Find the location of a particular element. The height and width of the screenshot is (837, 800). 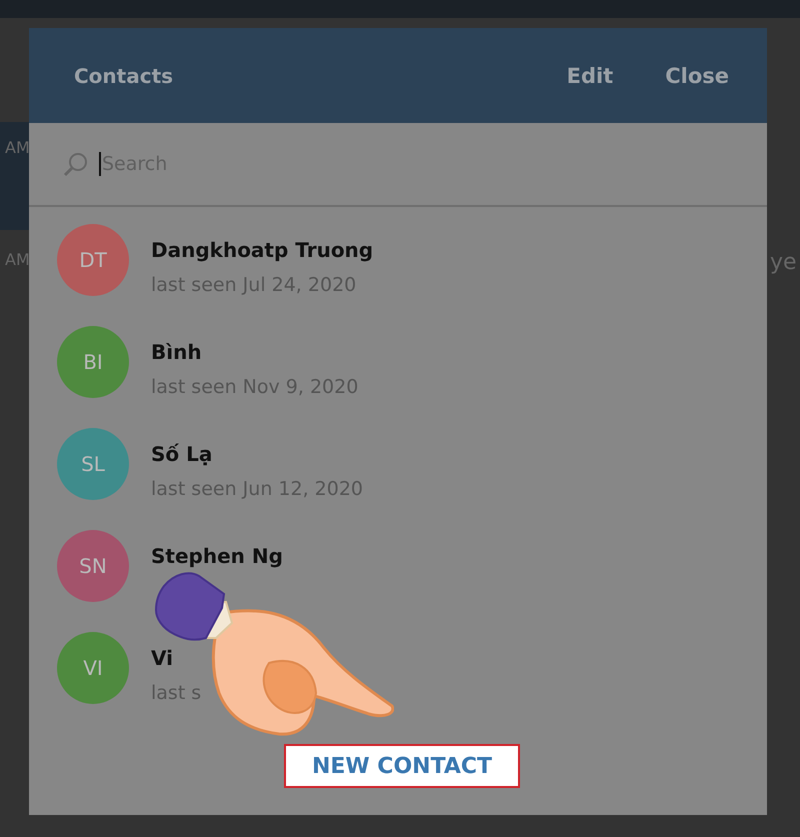

new-contact-button: NEW CONTACT is located at coordinates (402, 766).